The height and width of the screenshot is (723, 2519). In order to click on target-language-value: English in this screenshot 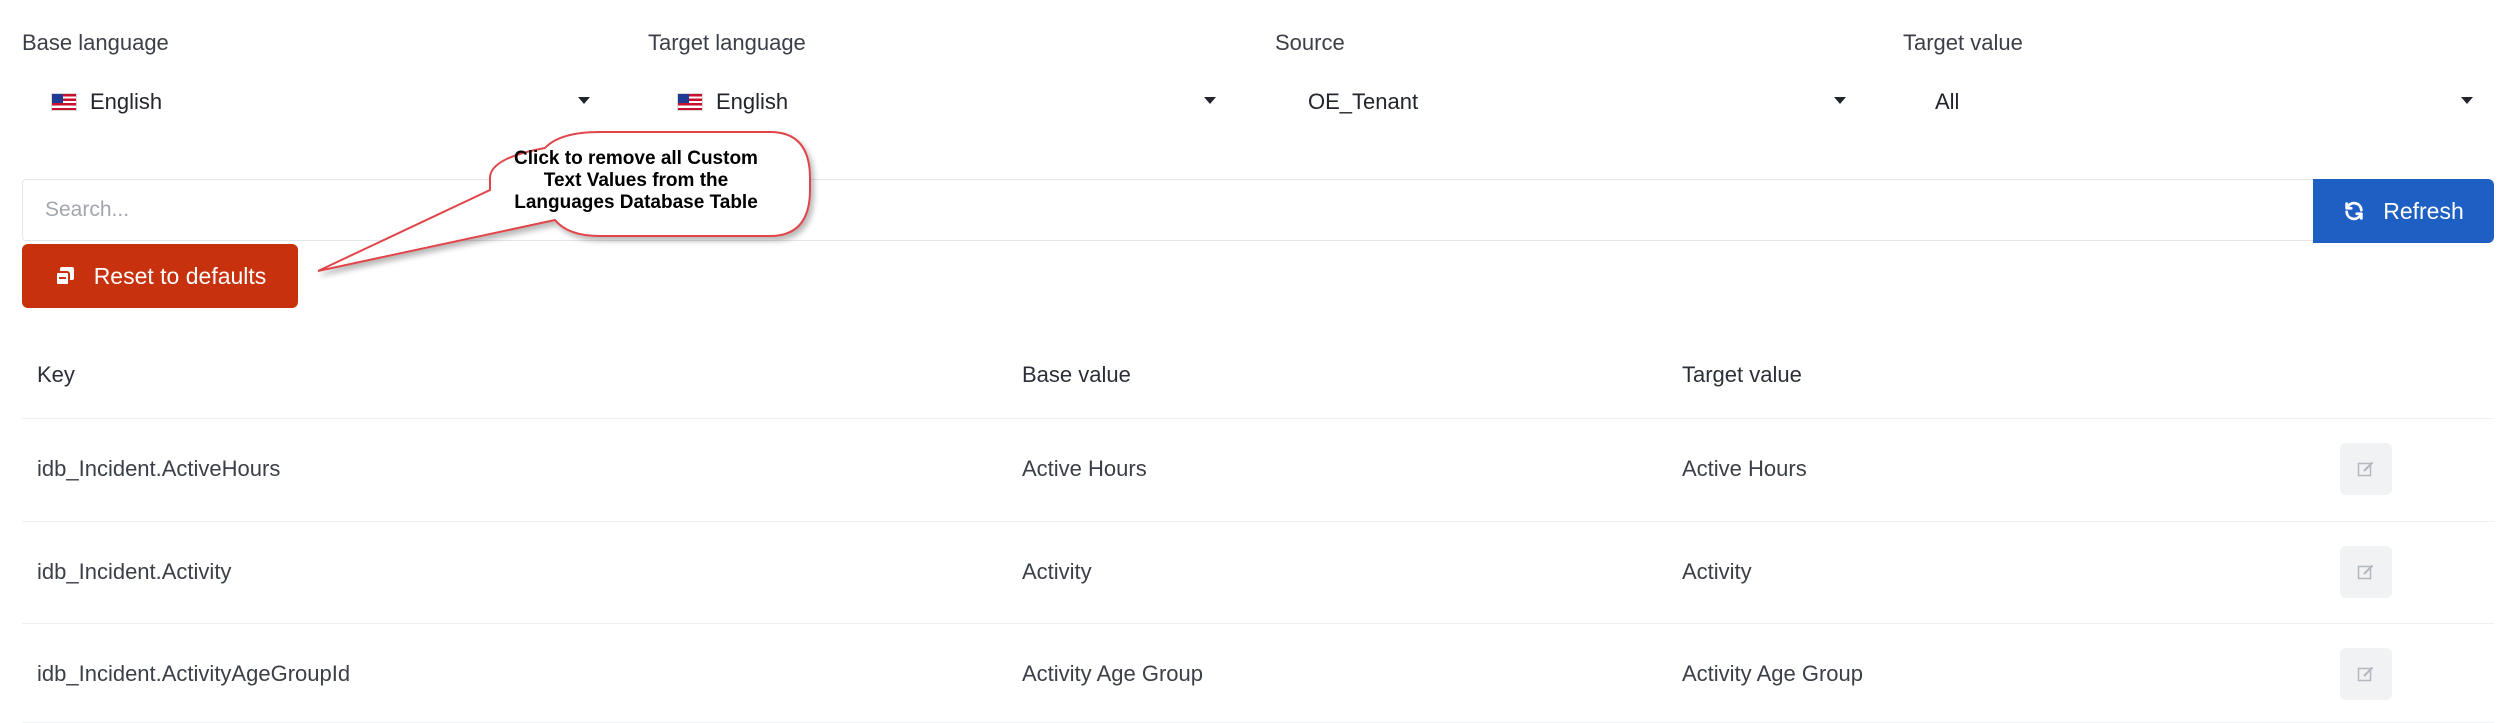, I will do `click(752, 101)`.